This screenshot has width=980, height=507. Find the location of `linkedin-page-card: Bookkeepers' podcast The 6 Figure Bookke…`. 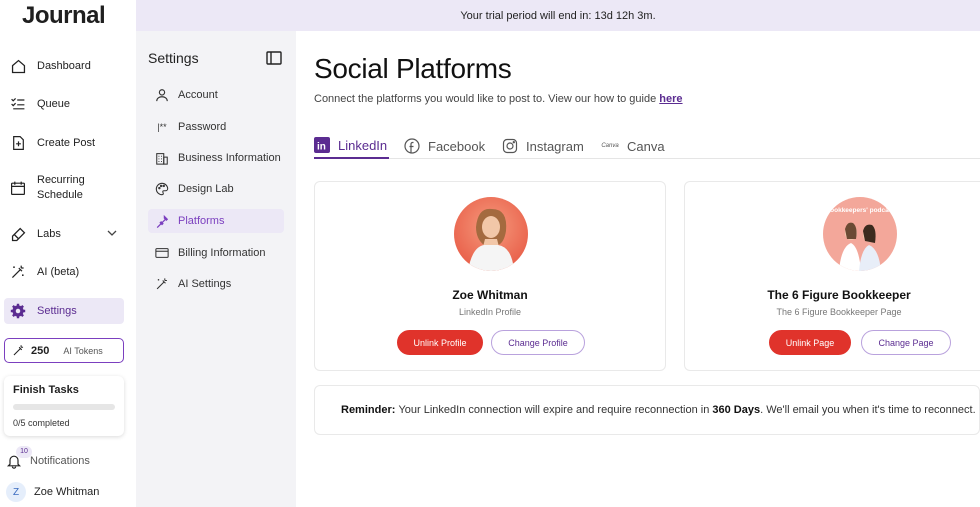

linkedin-page-card: Bookkeepers' podcast The 6 Figure Bookke… is located at coordinates (832, 276).